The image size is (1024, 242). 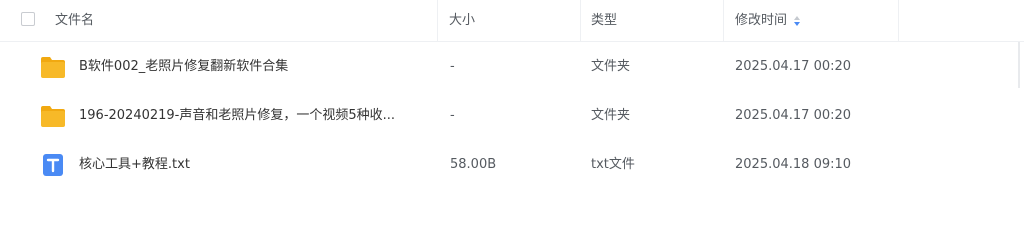 What do you see at coordinates (1019, 65) in the screenshot?
I see `scrollbar` at bounding box center [1019, 65].